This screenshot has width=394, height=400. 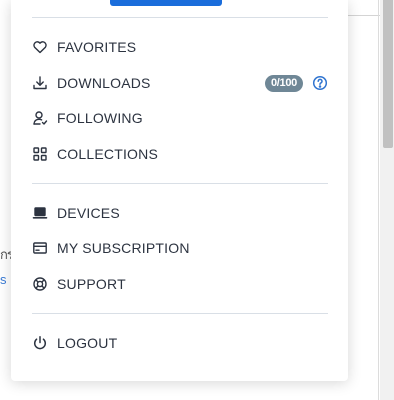 I want to click on menu-item-label: COLLECTIONS, so click(x=107, y=154).